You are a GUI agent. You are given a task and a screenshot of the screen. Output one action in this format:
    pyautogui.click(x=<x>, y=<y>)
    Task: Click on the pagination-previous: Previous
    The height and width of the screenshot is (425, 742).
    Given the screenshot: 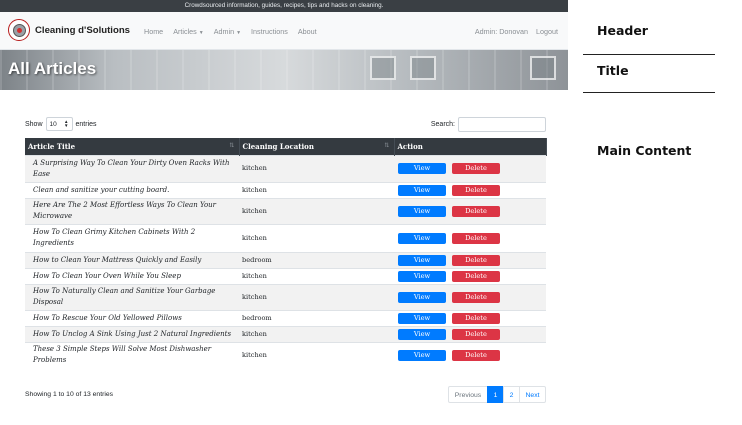 What is the action you would take?
    pyautogui.click(x=468, y=394)
    